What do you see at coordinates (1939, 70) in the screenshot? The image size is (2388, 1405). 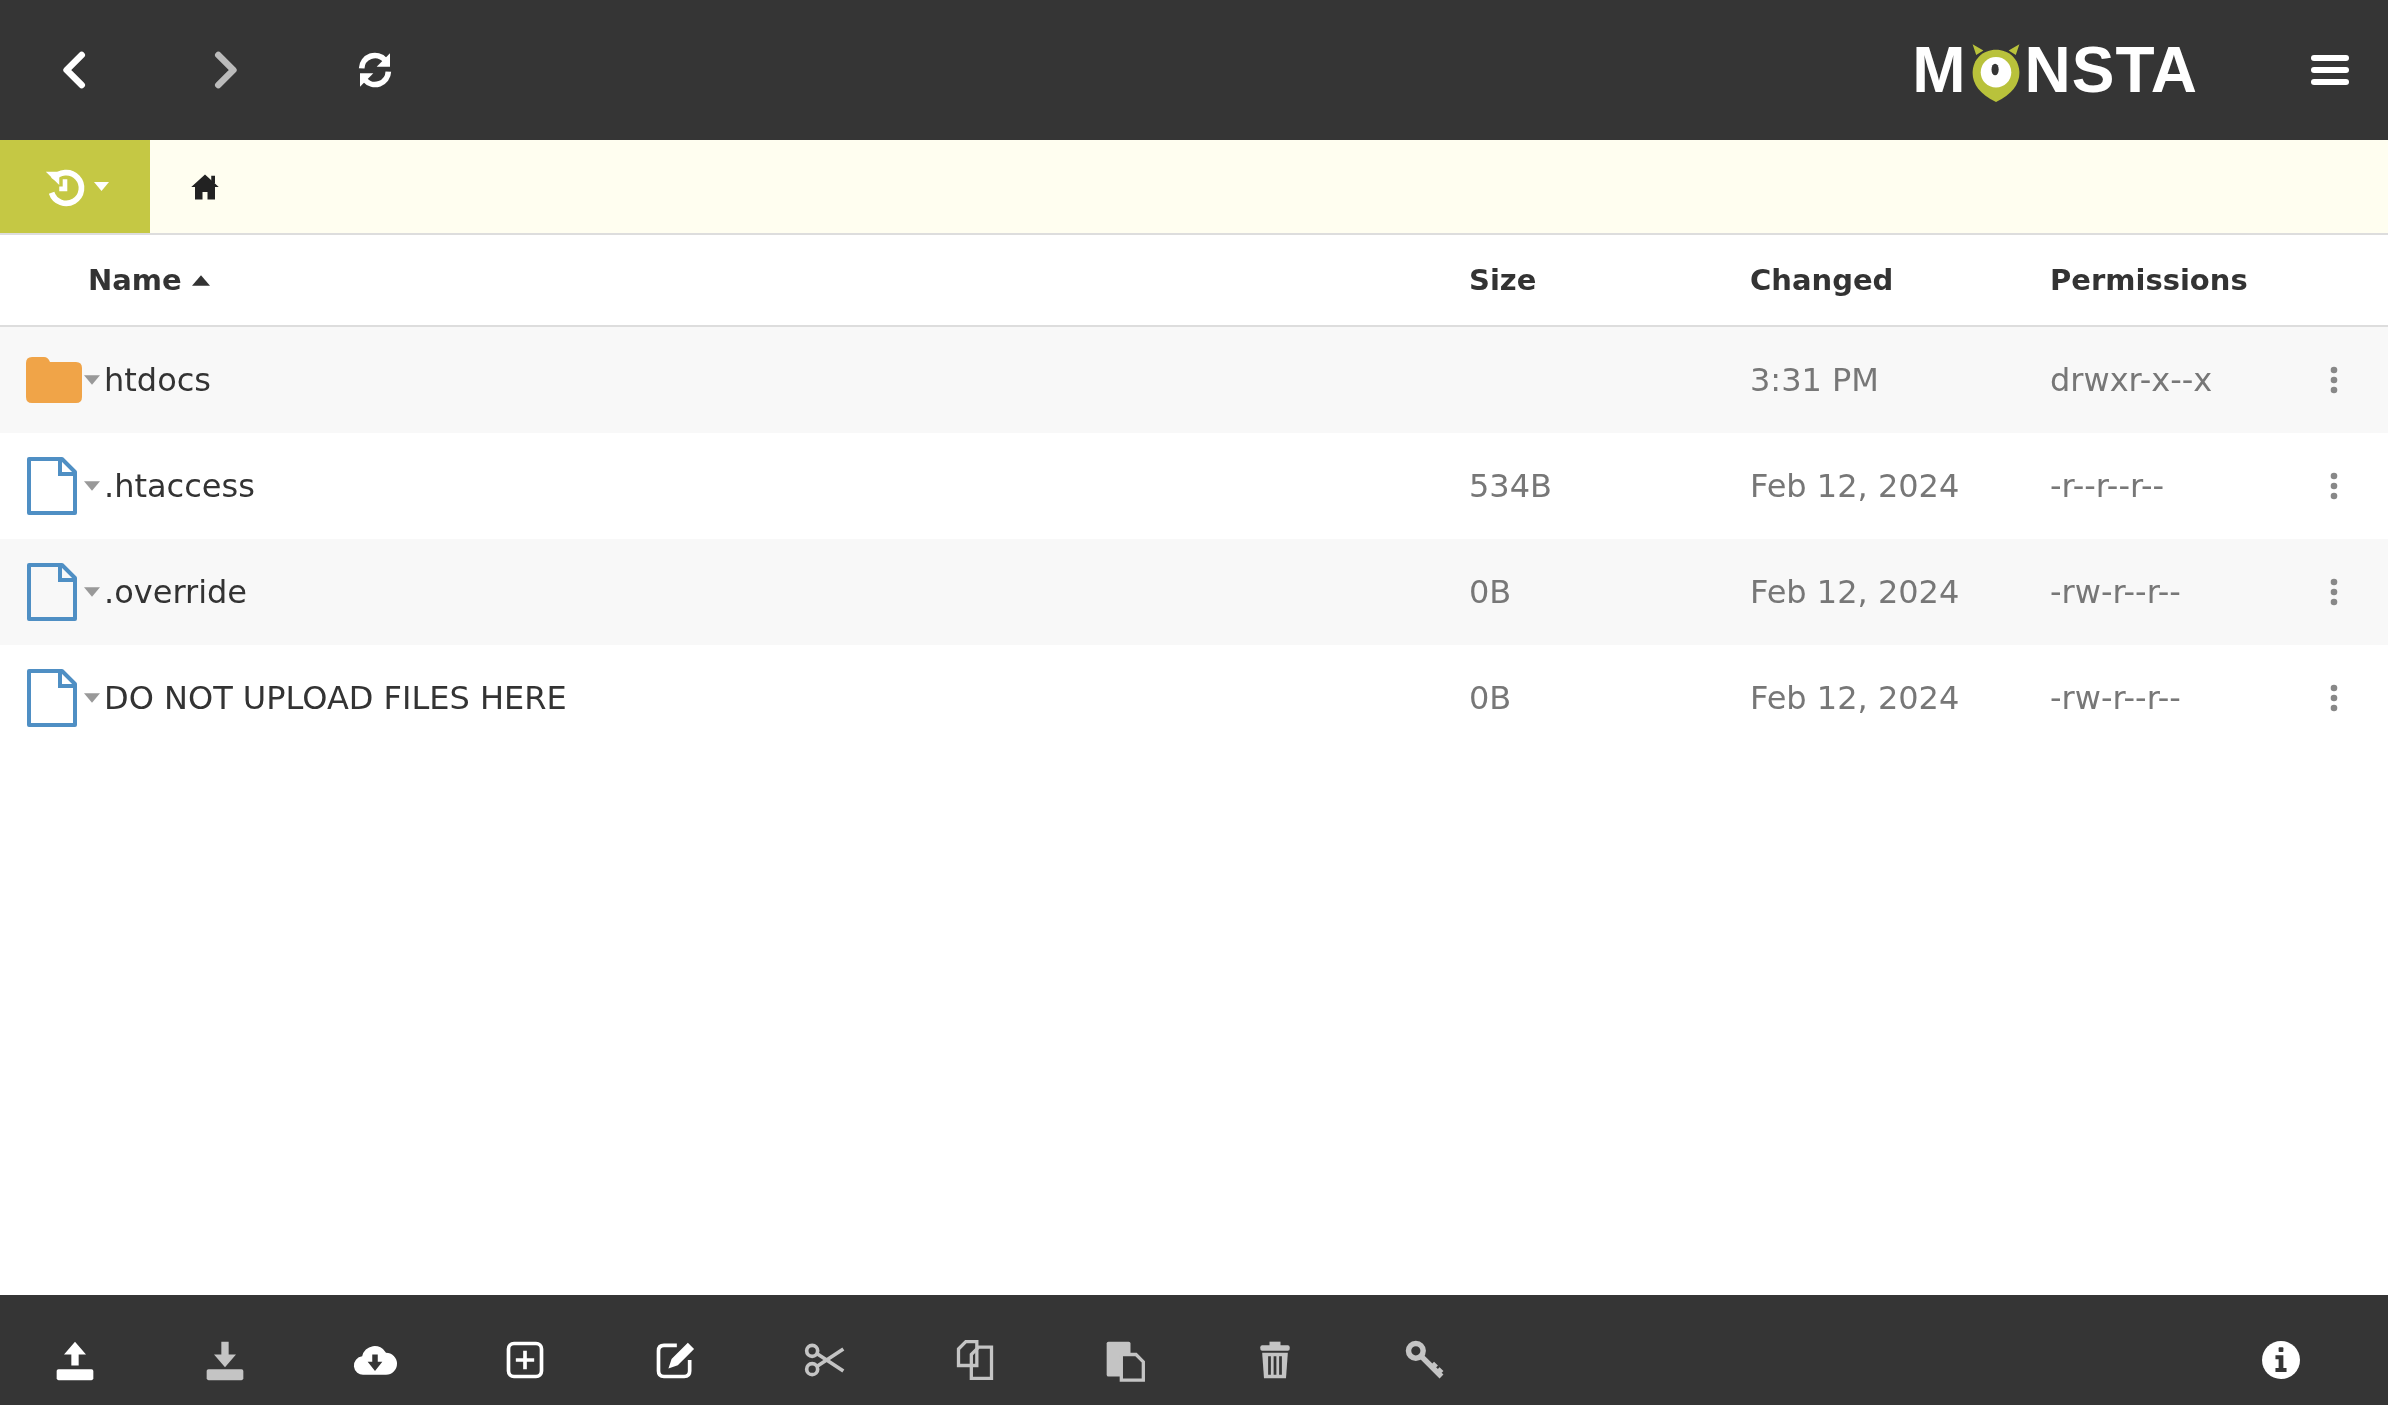 I see `logo-text: M` at bounding box center [1939, 70].